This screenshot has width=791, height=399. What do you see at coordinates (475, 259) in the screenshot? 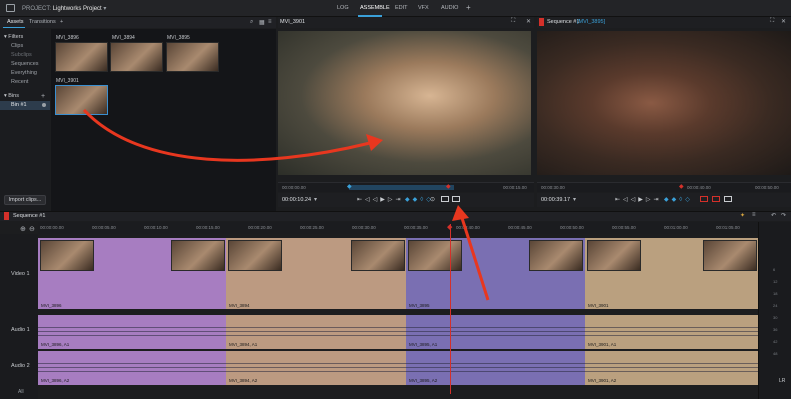
I see `arrow-line` at bounding box center [475, 259].